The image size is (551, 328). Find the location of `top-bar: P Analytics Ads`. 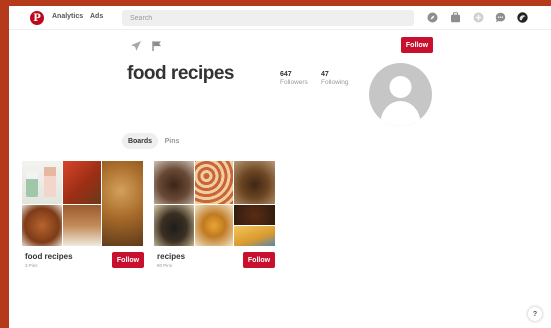

top-bar: P Analytics Ads is located at coordinates (280, 18).